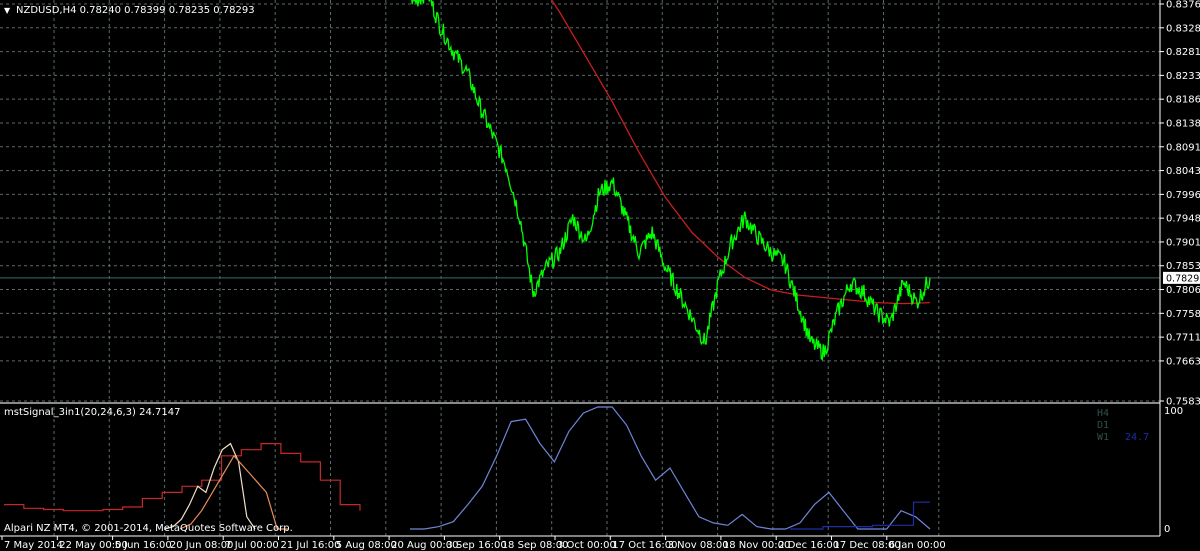  What do you see at coordinates (366, 545) in the screenshot?
I see `time-tick-label: 5 Aug 08:00` at bounding box center [366, 545].